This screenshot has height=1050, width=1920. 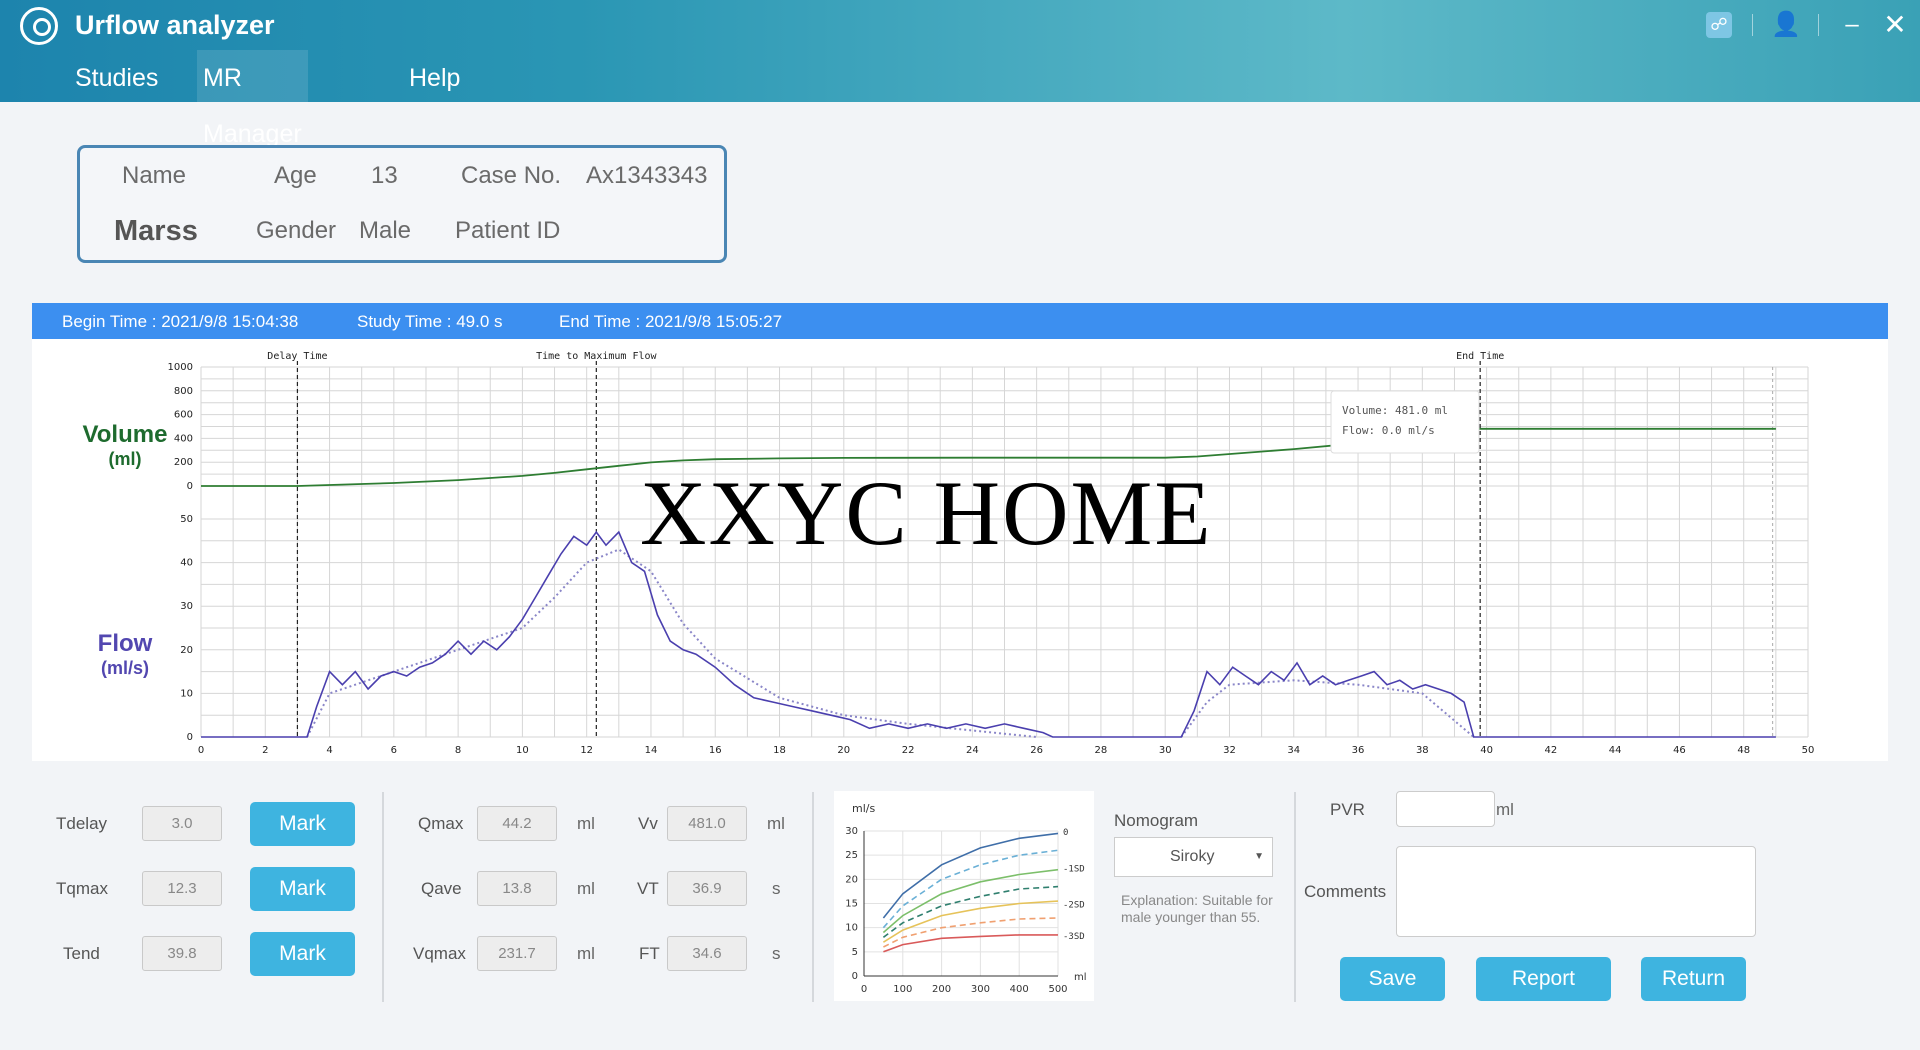 What do you see at coordinates (851, 831) in the screenshot?
I see `nomogram-y-tick: 30` at bounding box center [851, 831].